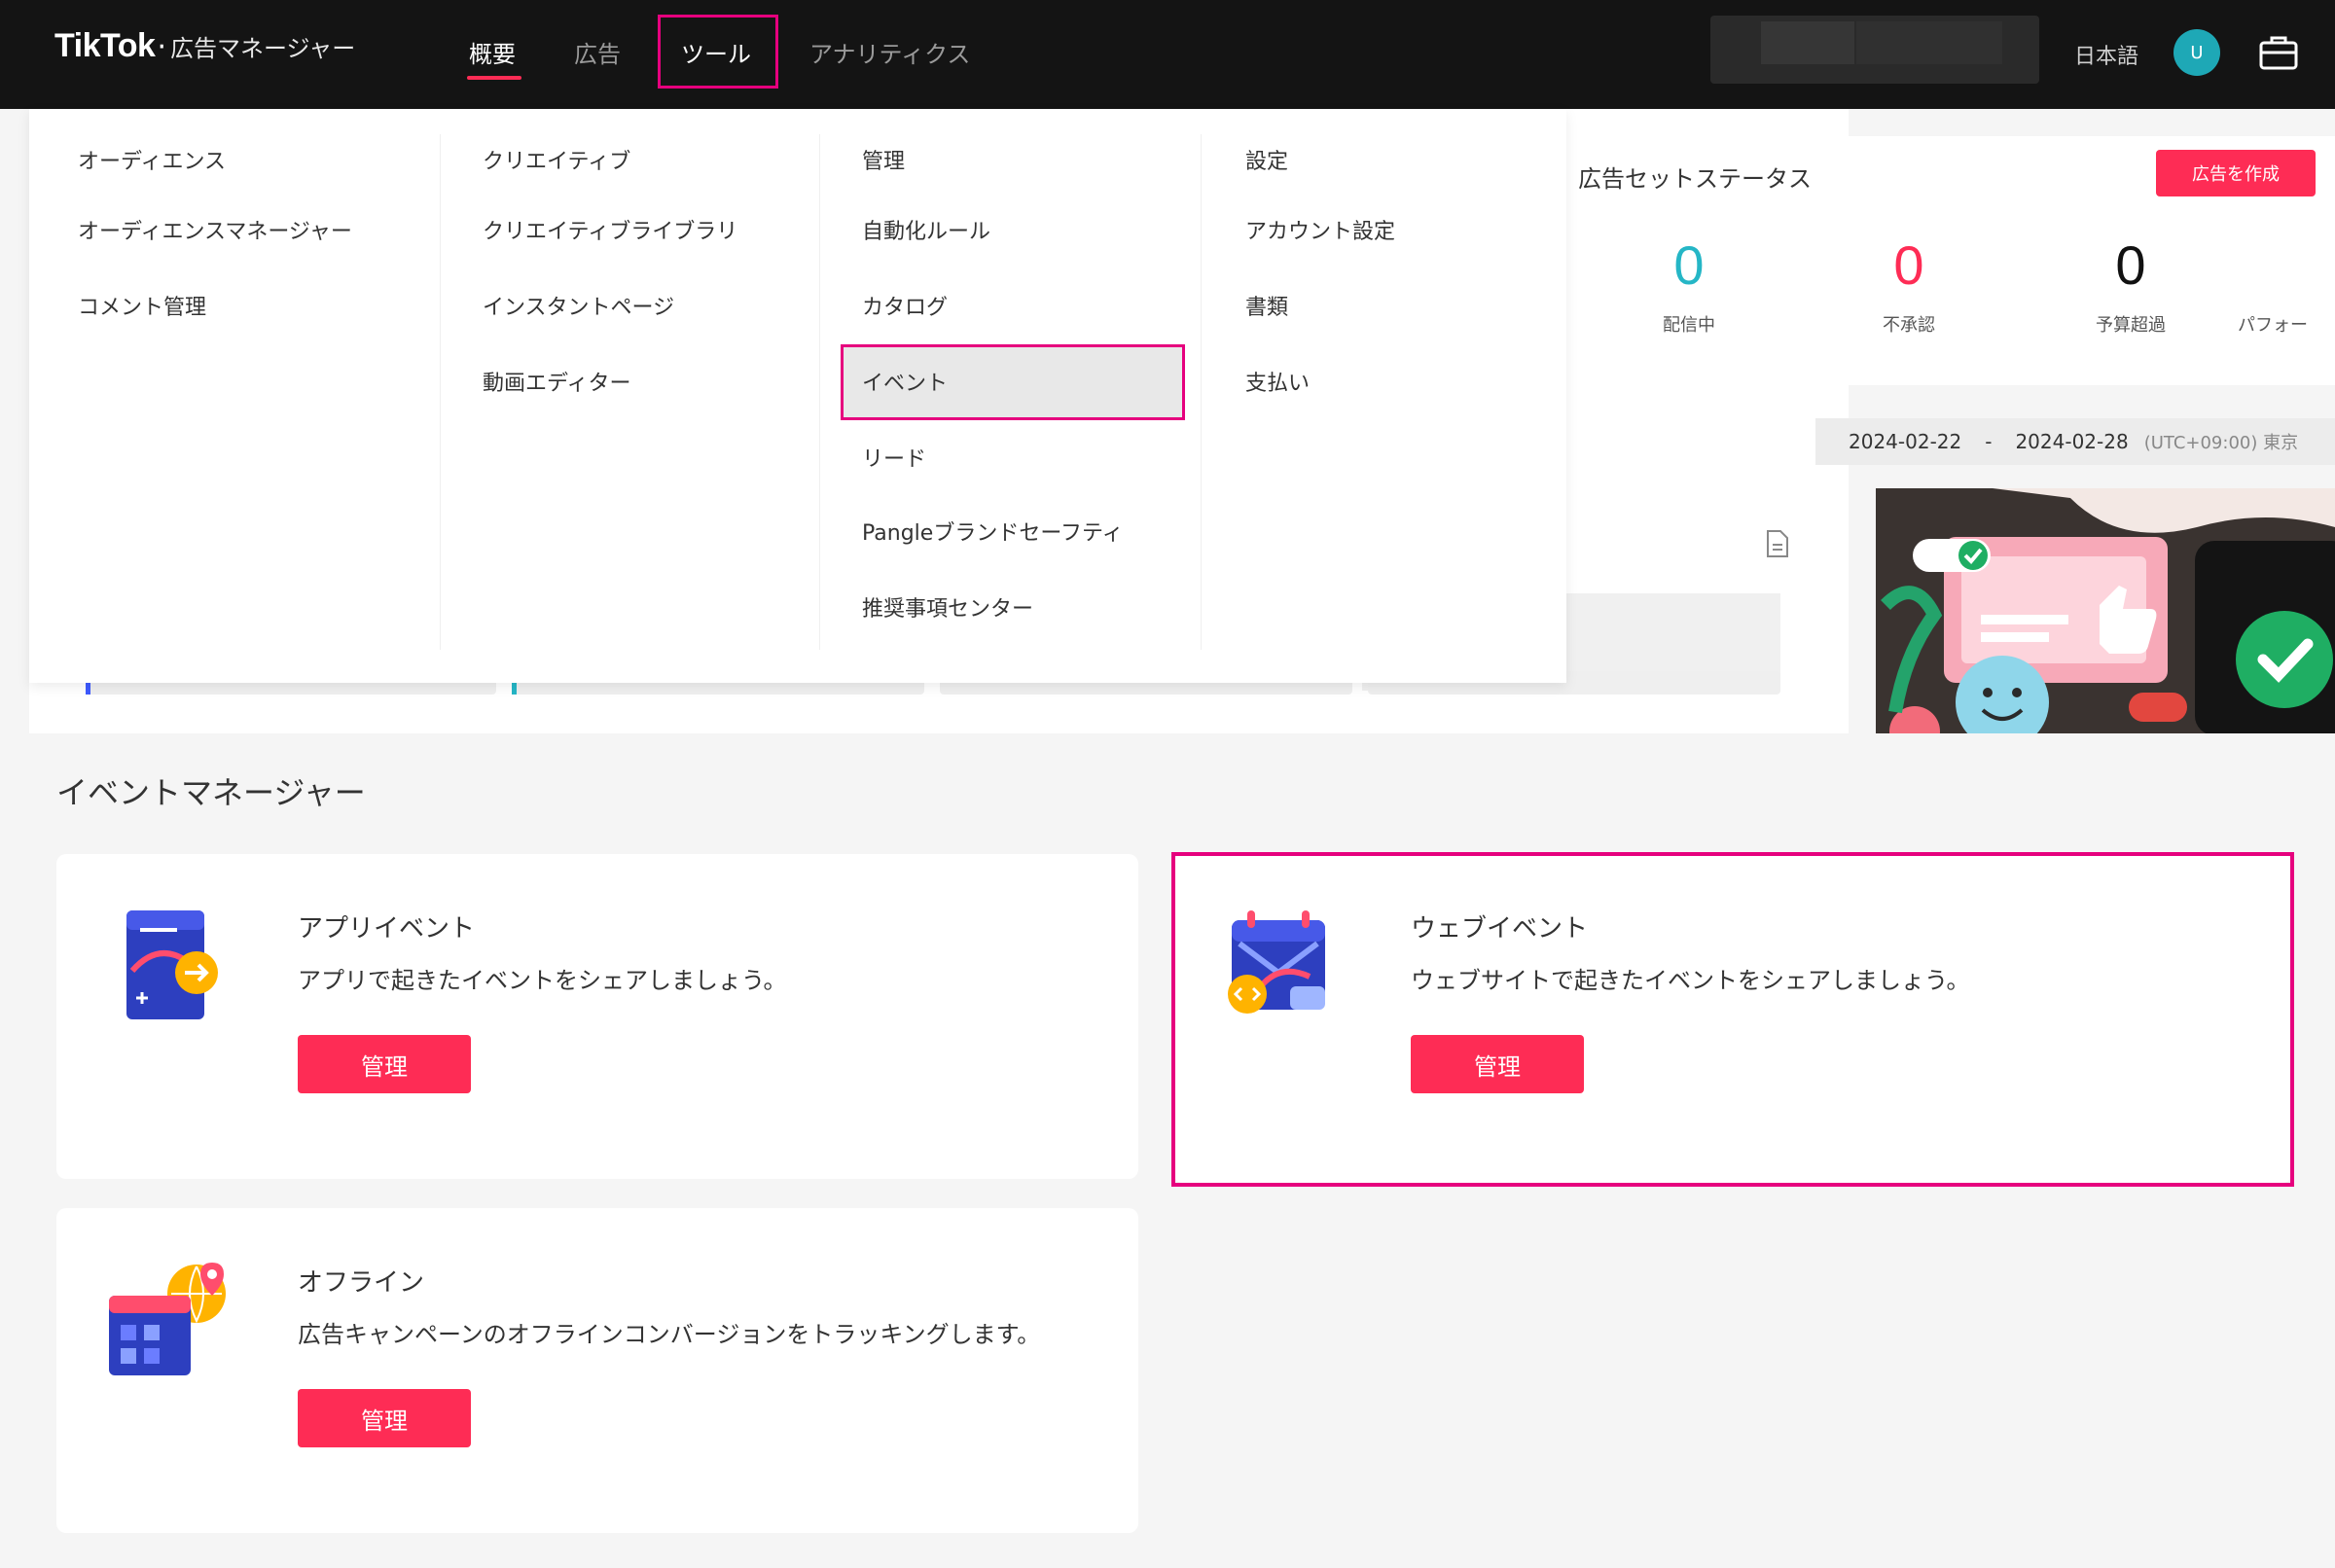 This screenshot has width=2335, height=1568. I want to click on web-events-description: ウェブサイトで起きたイベントをシェアしましょう。, so click(1690, 980).